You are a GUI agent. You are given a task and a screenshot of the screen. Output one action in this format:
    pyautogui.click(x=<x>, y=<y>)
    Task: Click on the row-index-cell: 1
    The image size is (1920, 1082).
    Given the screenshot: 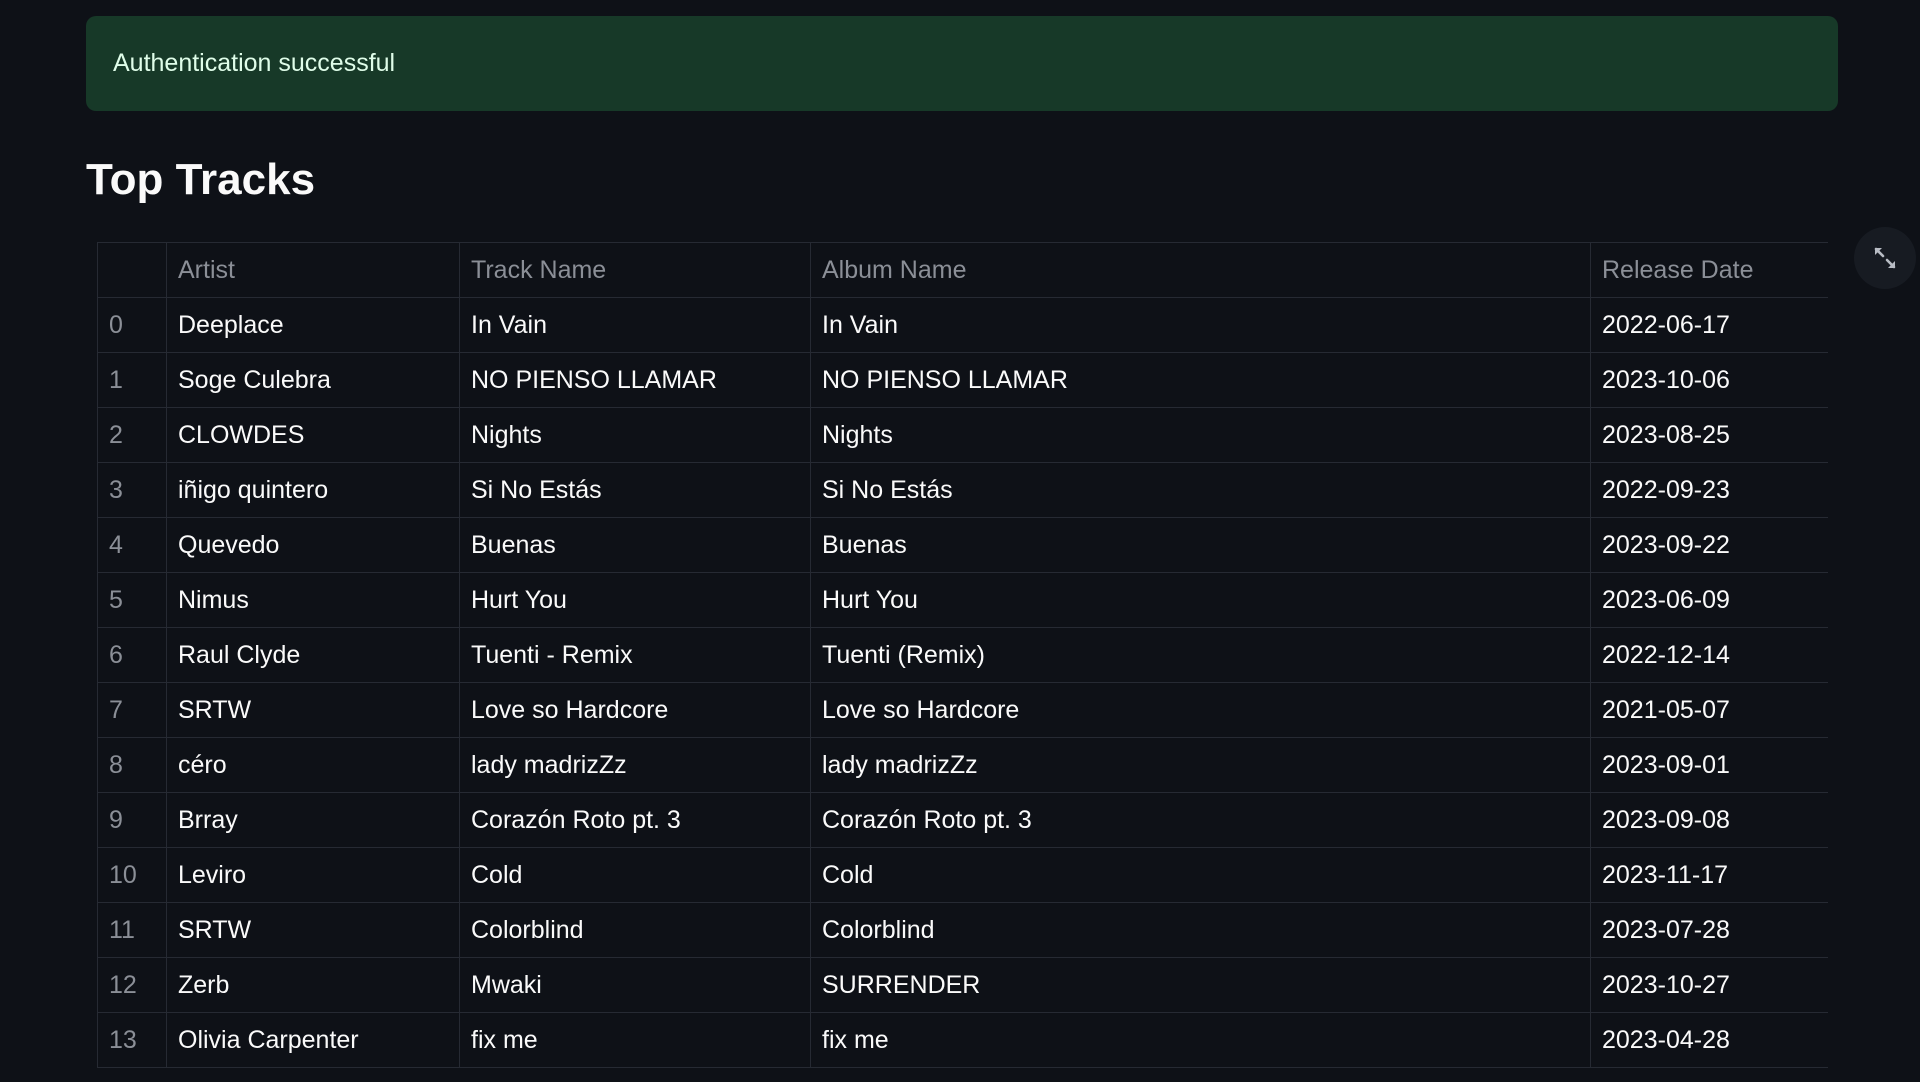 What is the action you would take?
    pyautogui.click(x=132, y=380)
    